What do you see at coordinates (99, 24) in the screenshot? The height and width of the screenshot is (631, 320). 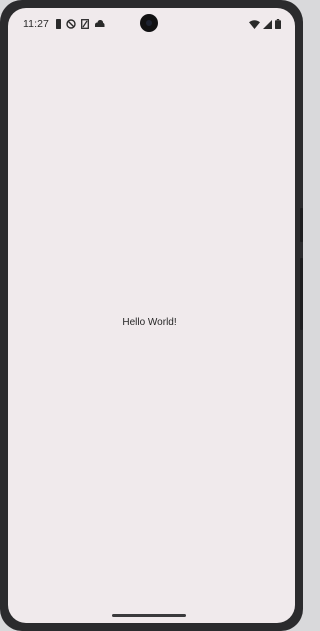 I see `cloud-icon` at bounding box center [99, 24].